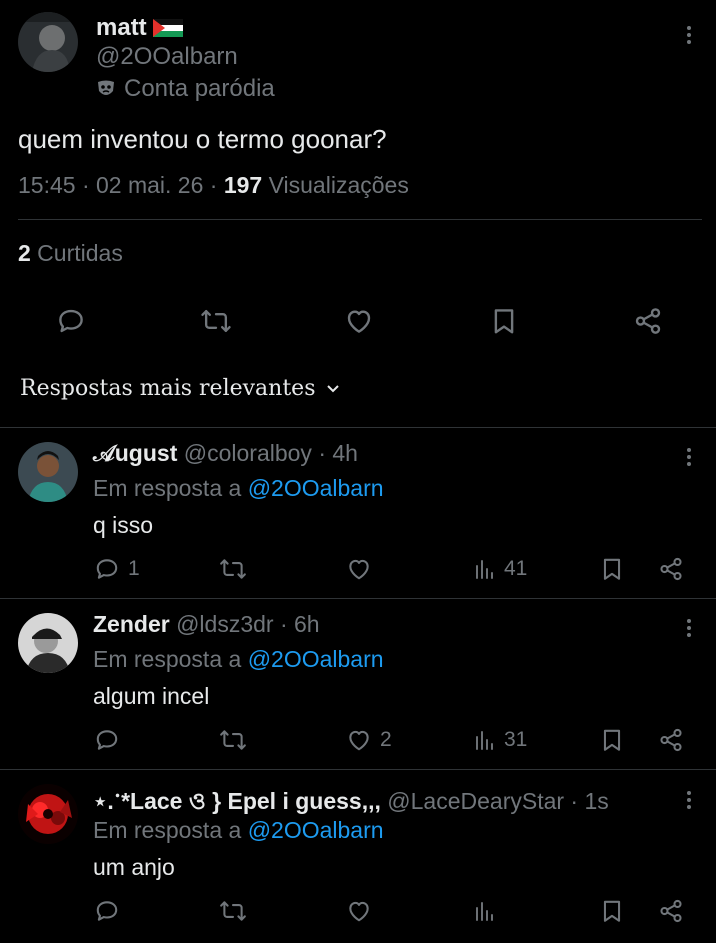 This screenshot has width=716, height=943. Describe the element at coordinates (500, 740) in the screenshot. I see `views-button: 31` at that location.